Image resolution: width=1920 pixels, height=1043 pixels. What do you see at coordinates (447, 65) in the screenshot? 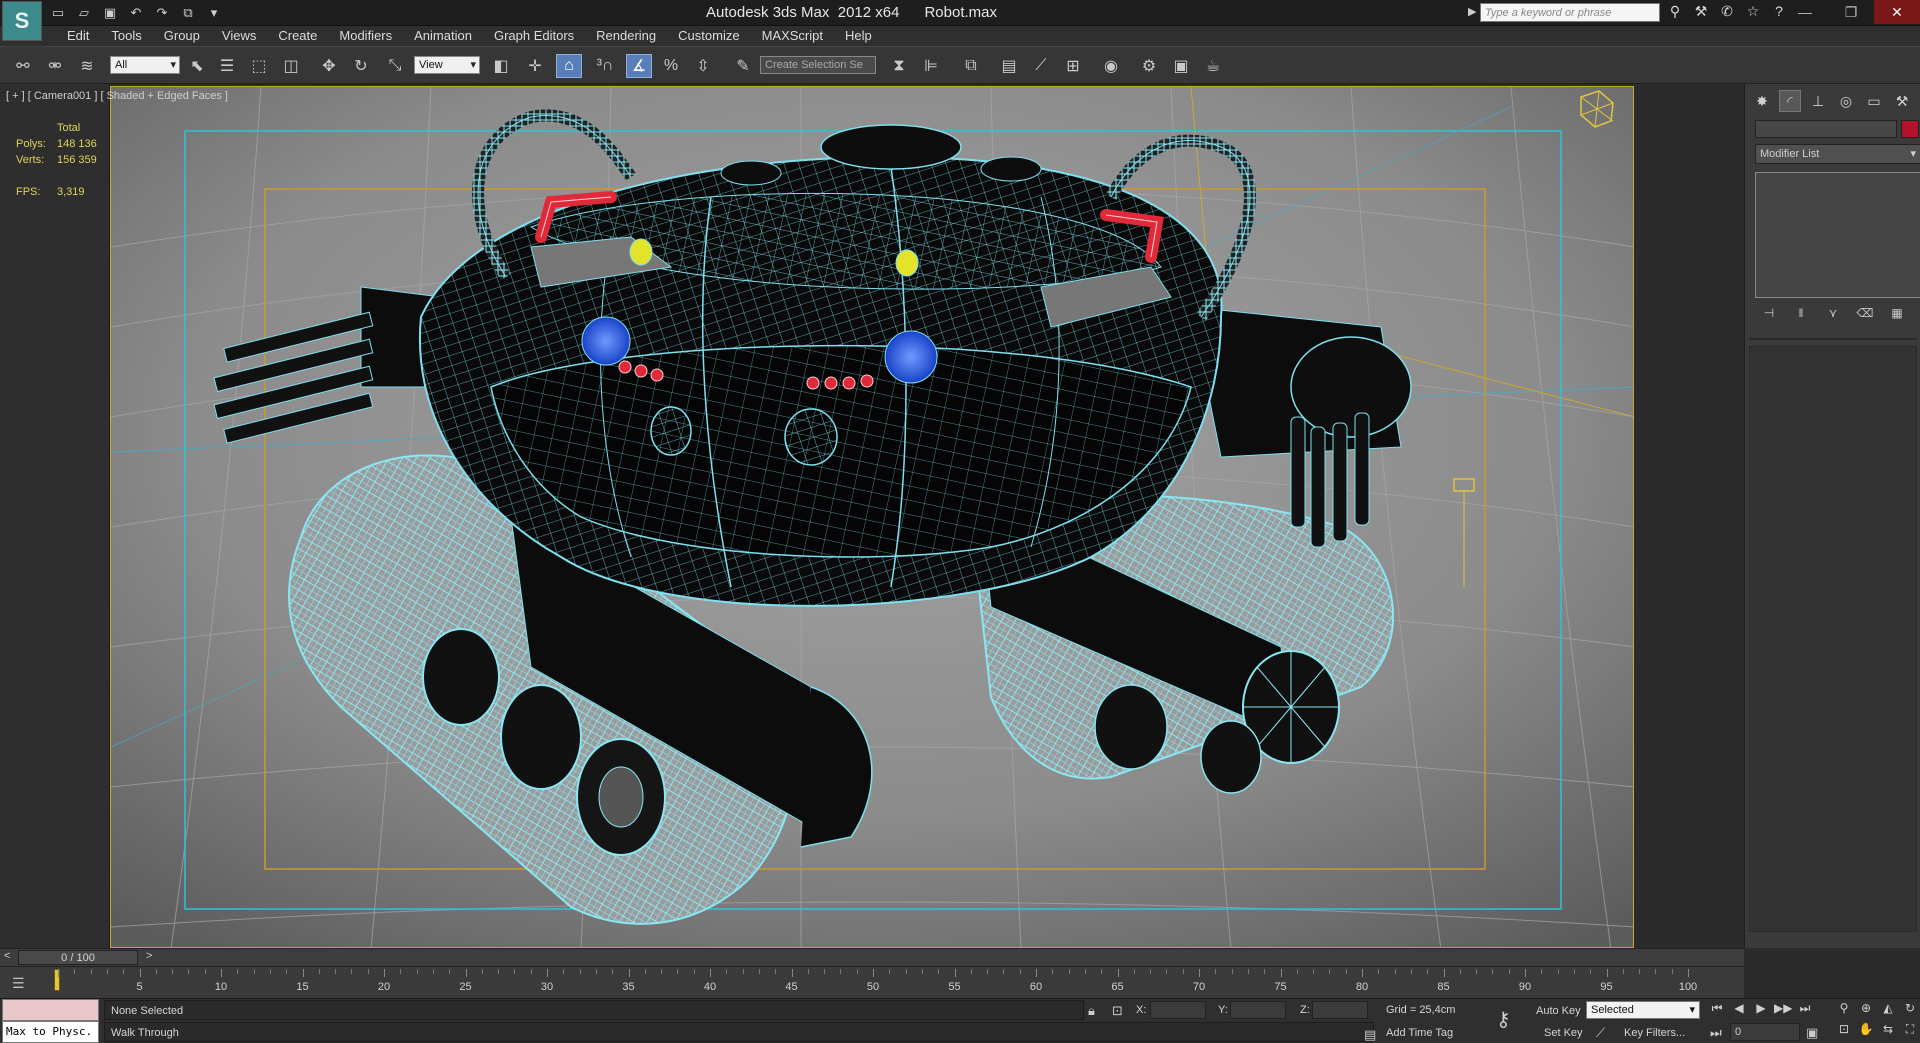
I see `reference-coordinate-dropdown: View` at bounding box center [447, 65].